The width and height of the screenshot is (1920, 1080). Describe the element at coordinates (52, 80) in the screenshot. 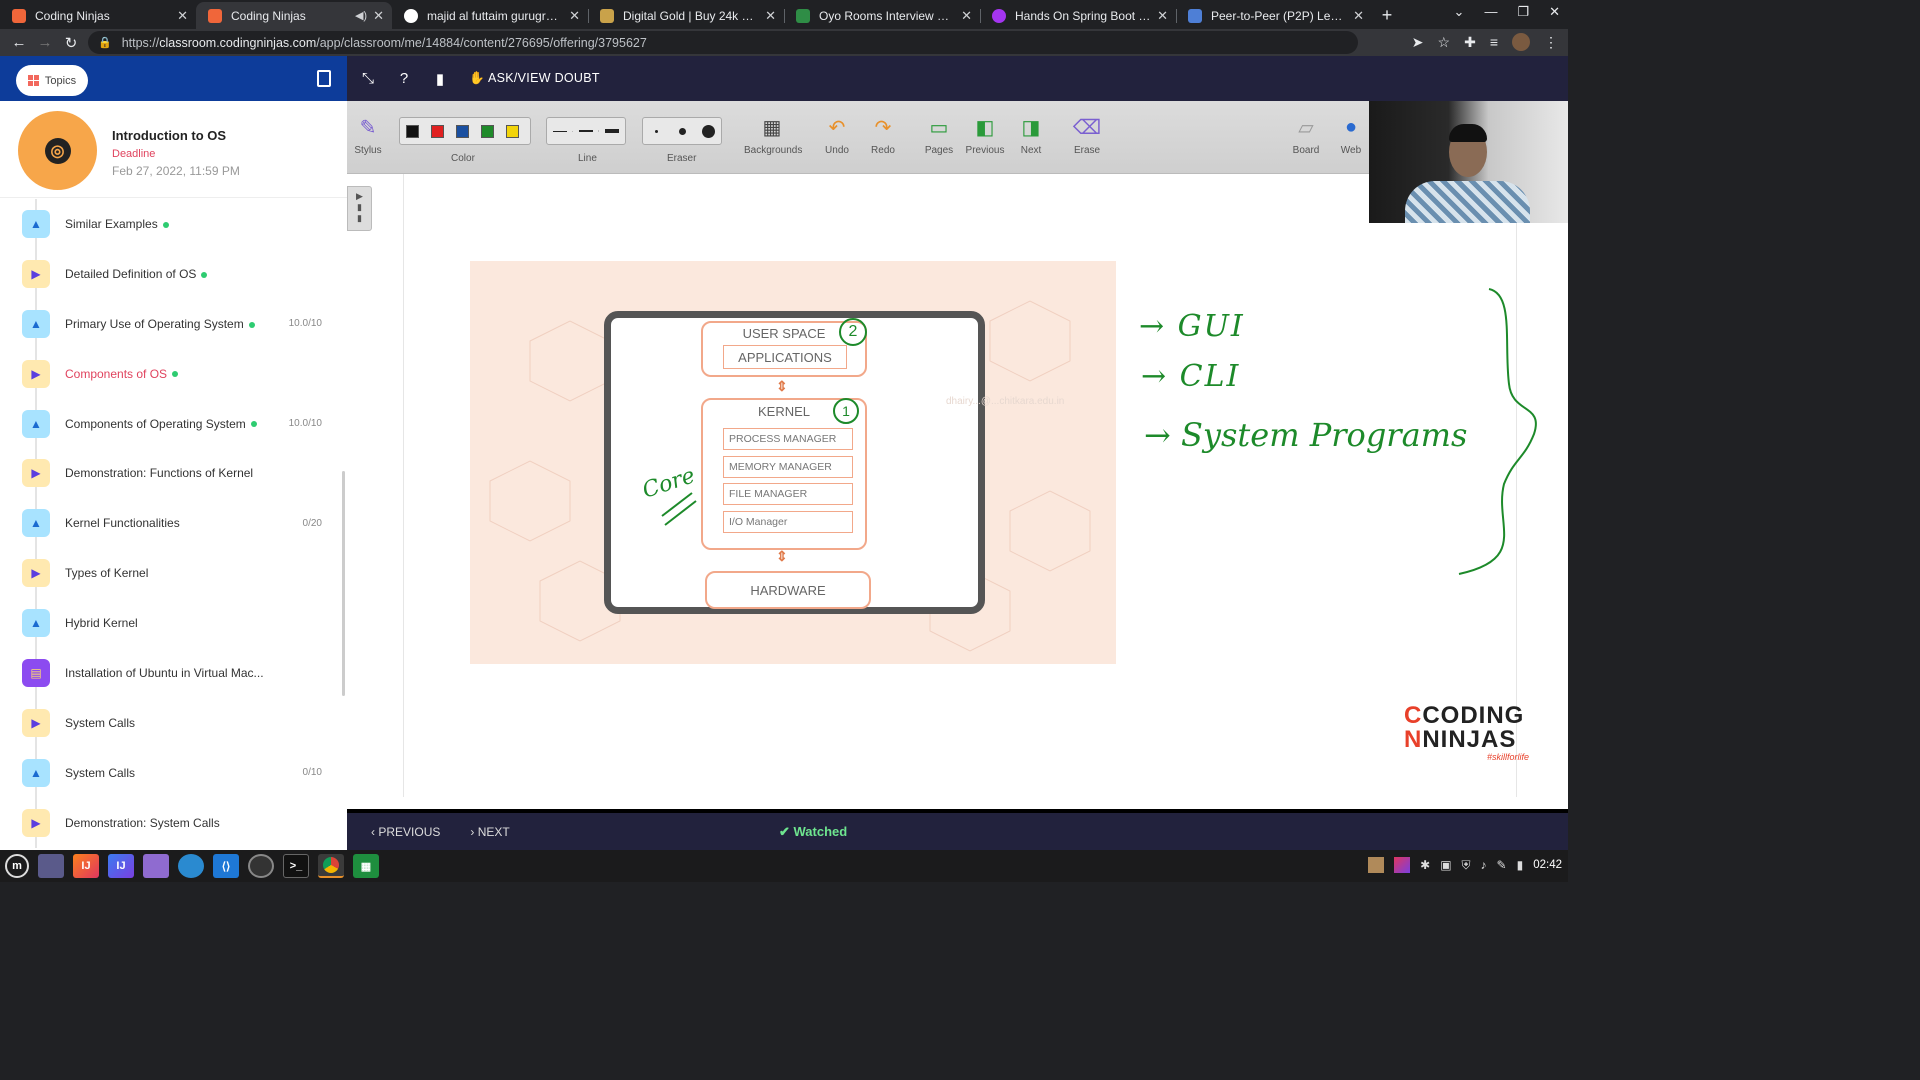

I see `topics-button: Topics` at that location.